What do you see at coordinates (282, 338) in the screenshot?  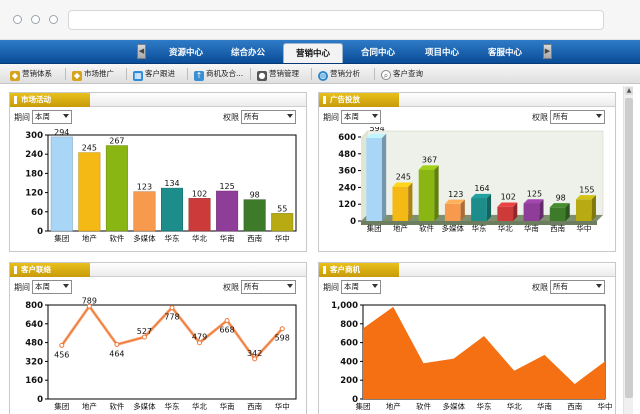 I see `data-label: 598` at bounding box center [282, 338].